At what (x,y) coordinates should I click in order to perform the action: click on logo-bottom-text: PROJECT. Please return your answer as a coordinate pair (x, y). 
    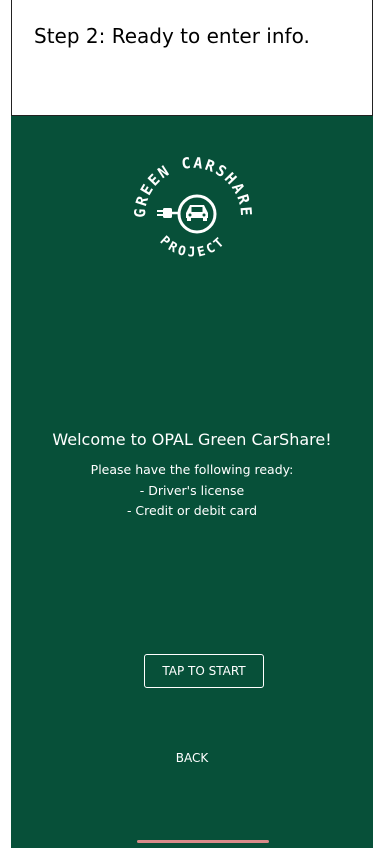
    Looking at the image, I should click on (192, 246).